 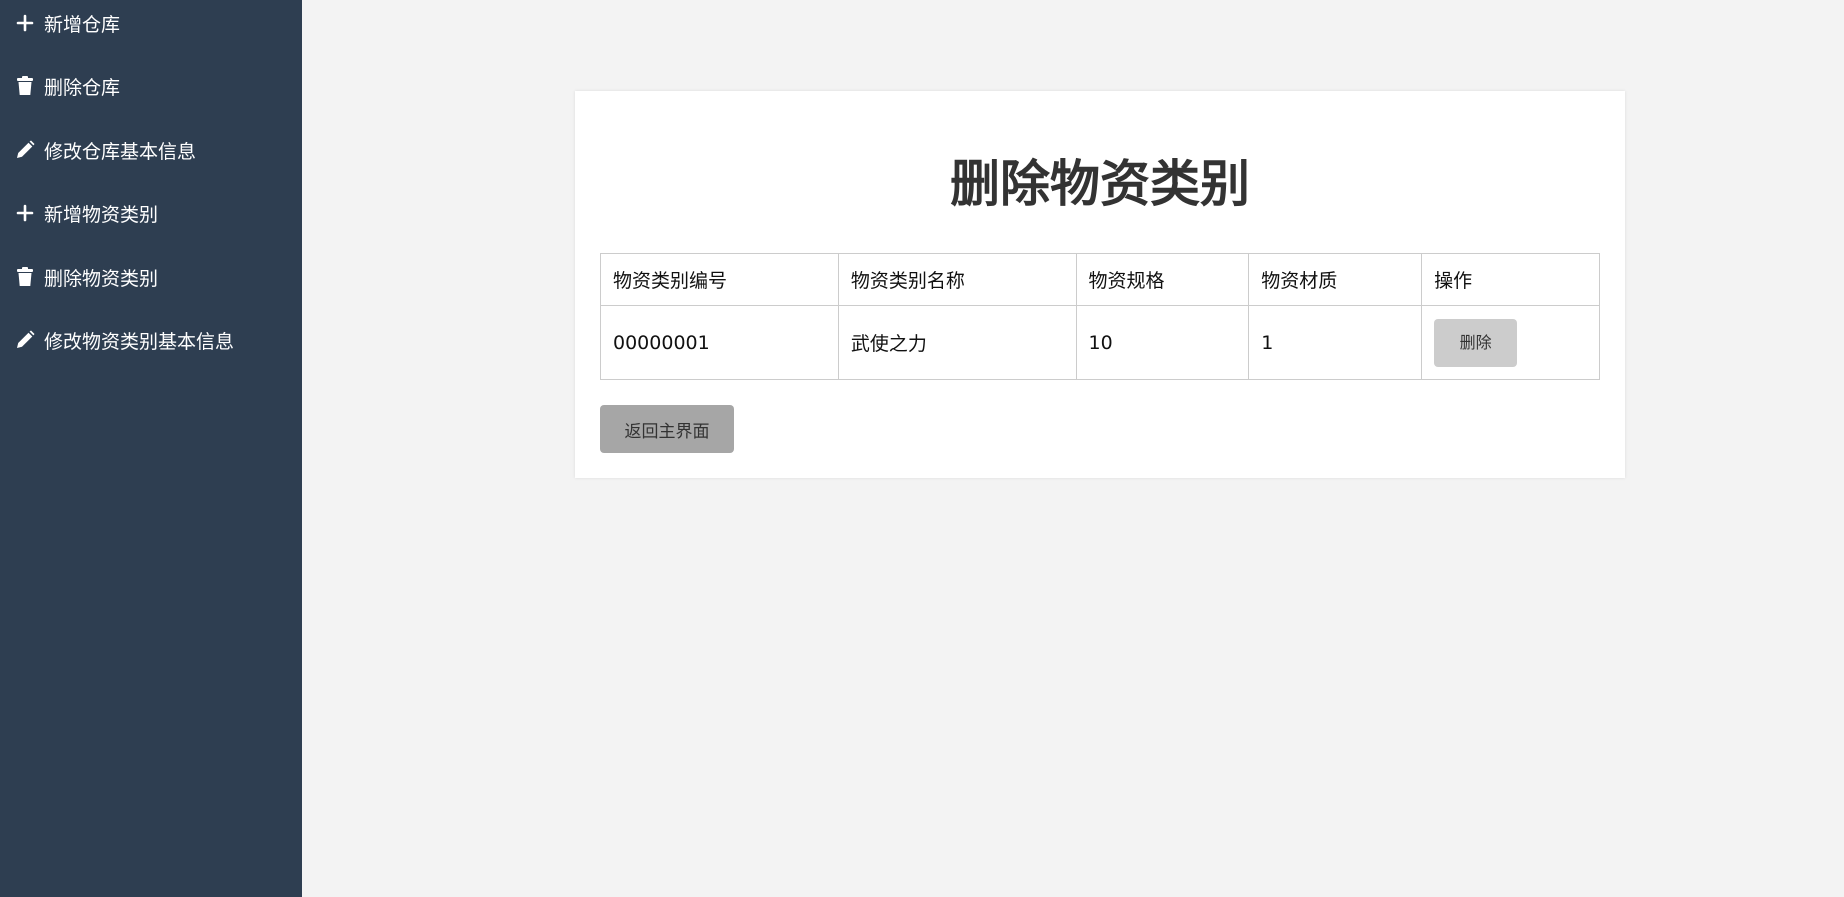 I want to click on page-title: 删除物资类别, so click(x=1100, y=184).